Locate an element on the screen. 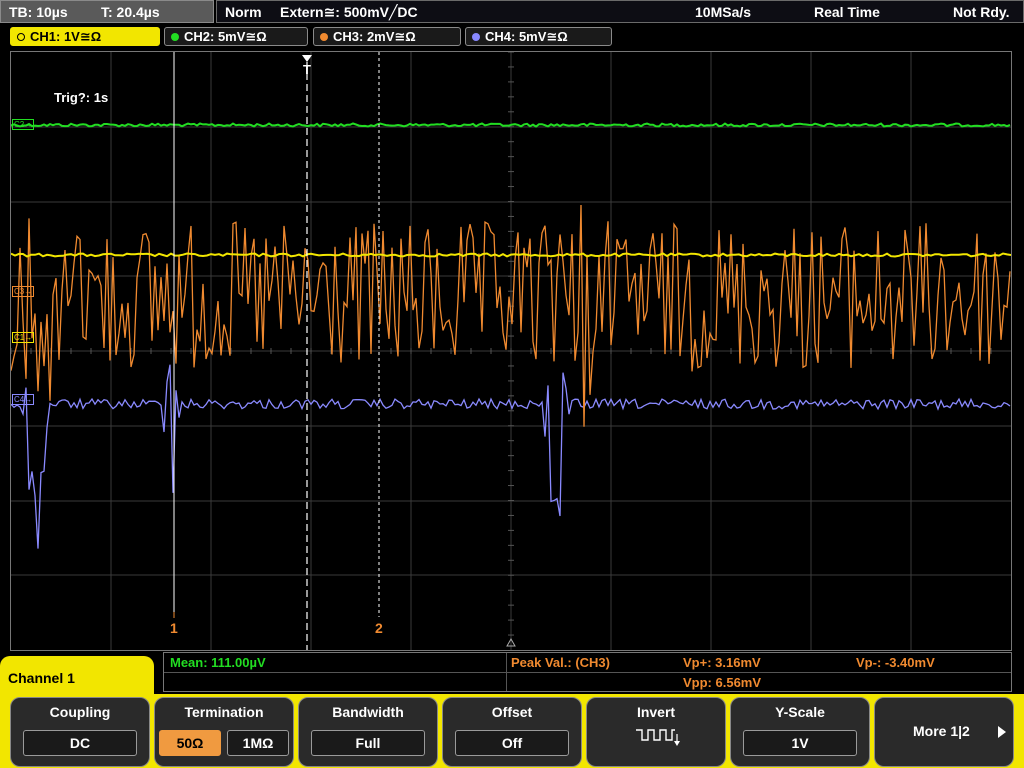  cursor-2-label: 2 is located at coordinates (379, 628).